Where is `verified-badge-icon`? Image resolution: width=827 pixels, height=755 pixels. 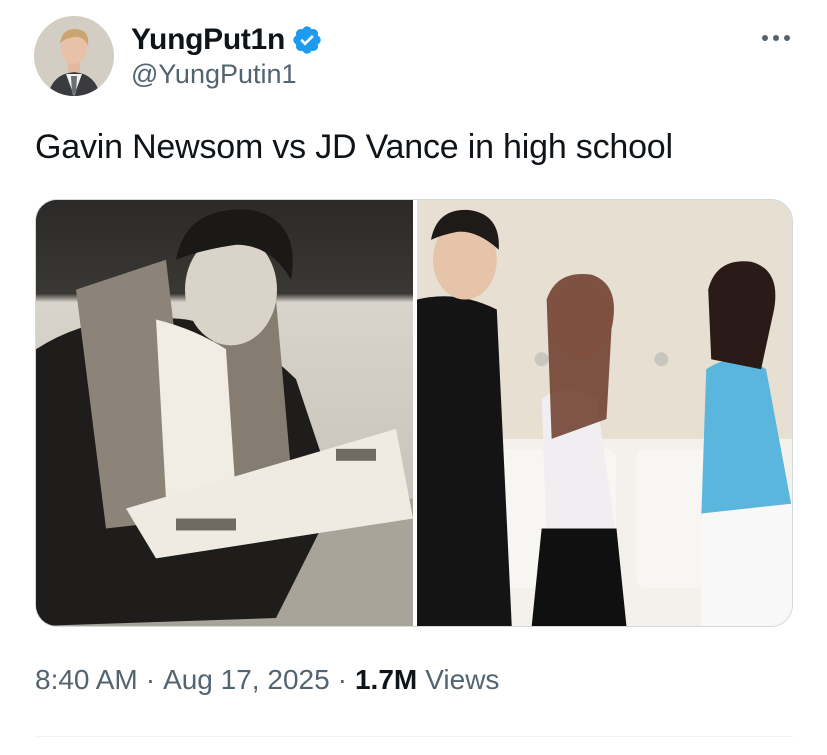 verified-badge-icon is located at coordinates (307, 40).